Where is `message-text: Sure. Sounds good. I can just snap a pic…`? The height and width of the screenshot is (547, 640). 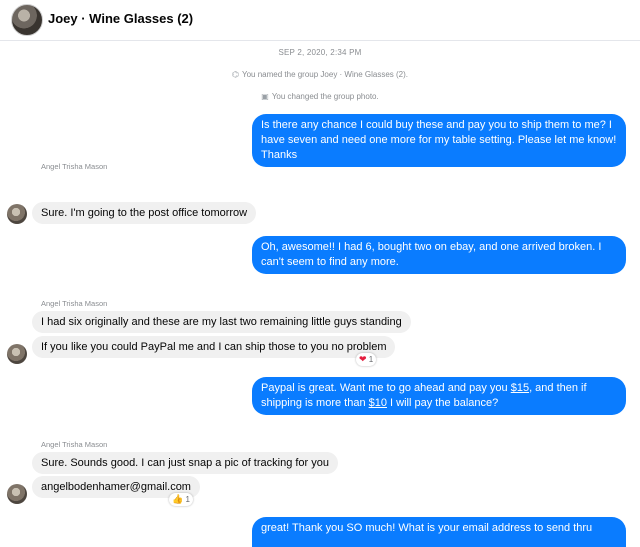 message-text: Sure. Sounds good. I can just snap a pic… is located at coordinates (185, 463).